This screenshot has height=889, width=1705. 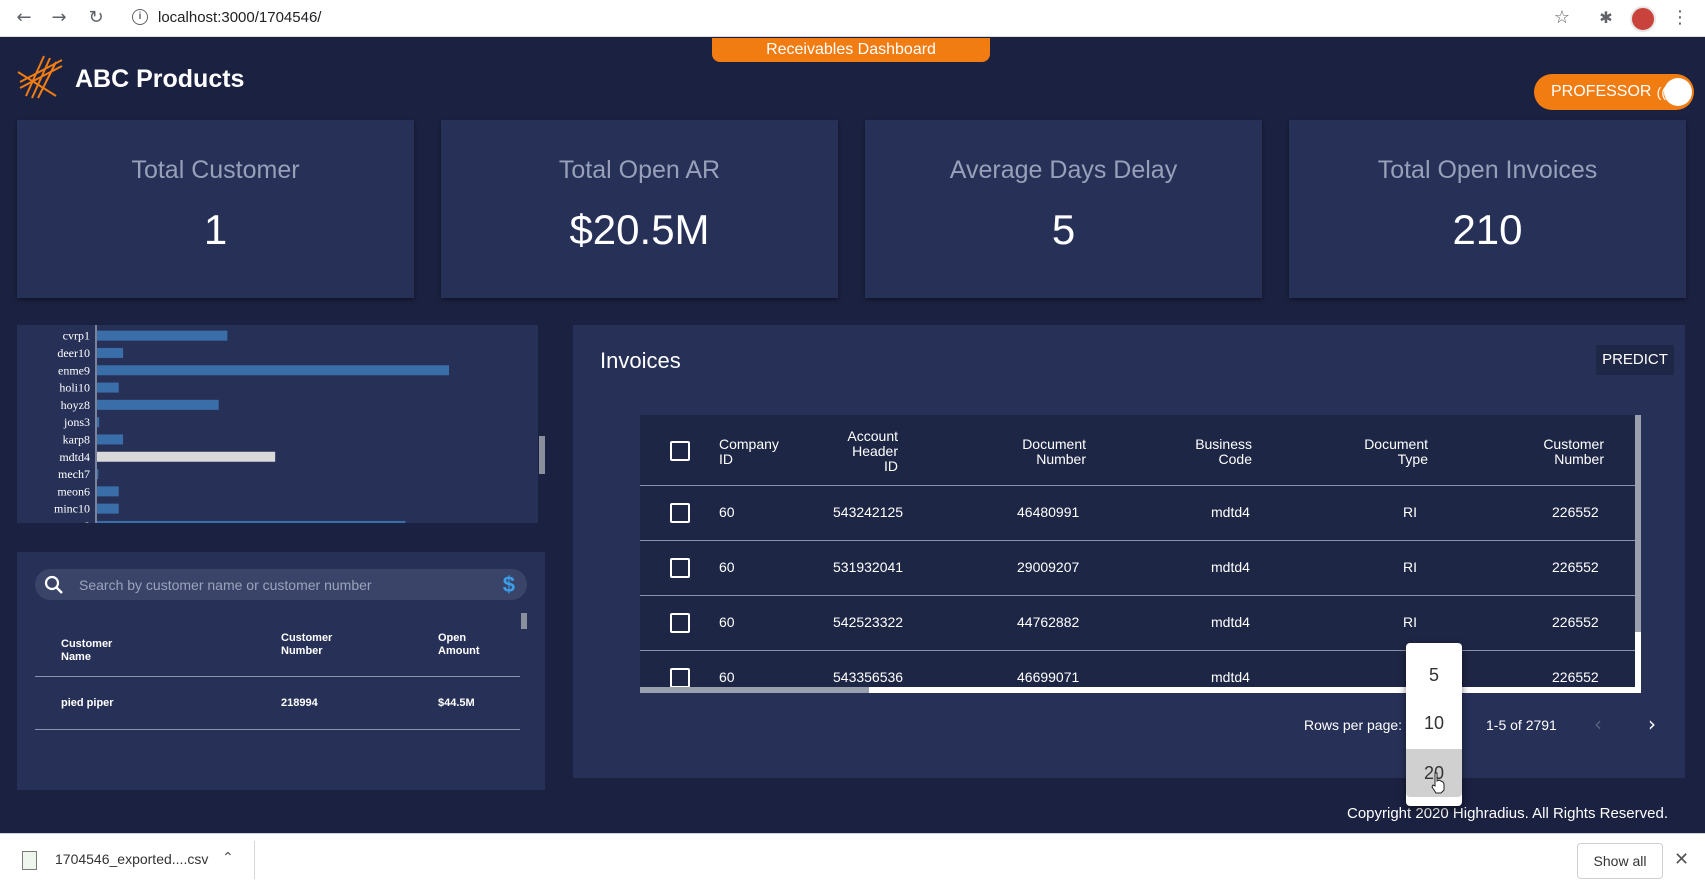 What do you see at coordinates (1230, 567) in the screenshot?
I see `cell-business-code: mdtd4` at bounding box center [1230, 567].